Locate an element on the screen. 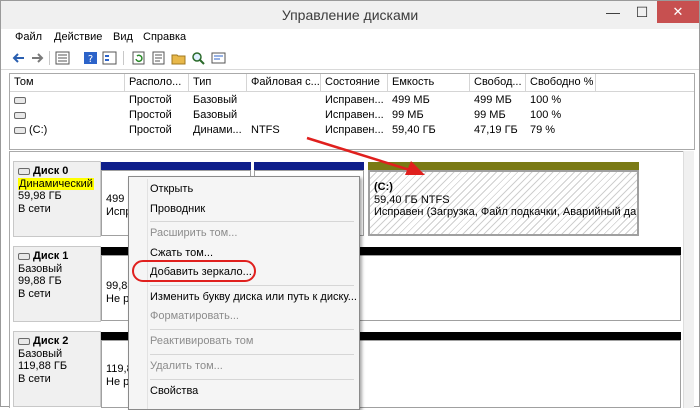 Image resolution: width=700 pixels, height=410 pixels. red-arrow-annotation is located at coordinates (365, 155).